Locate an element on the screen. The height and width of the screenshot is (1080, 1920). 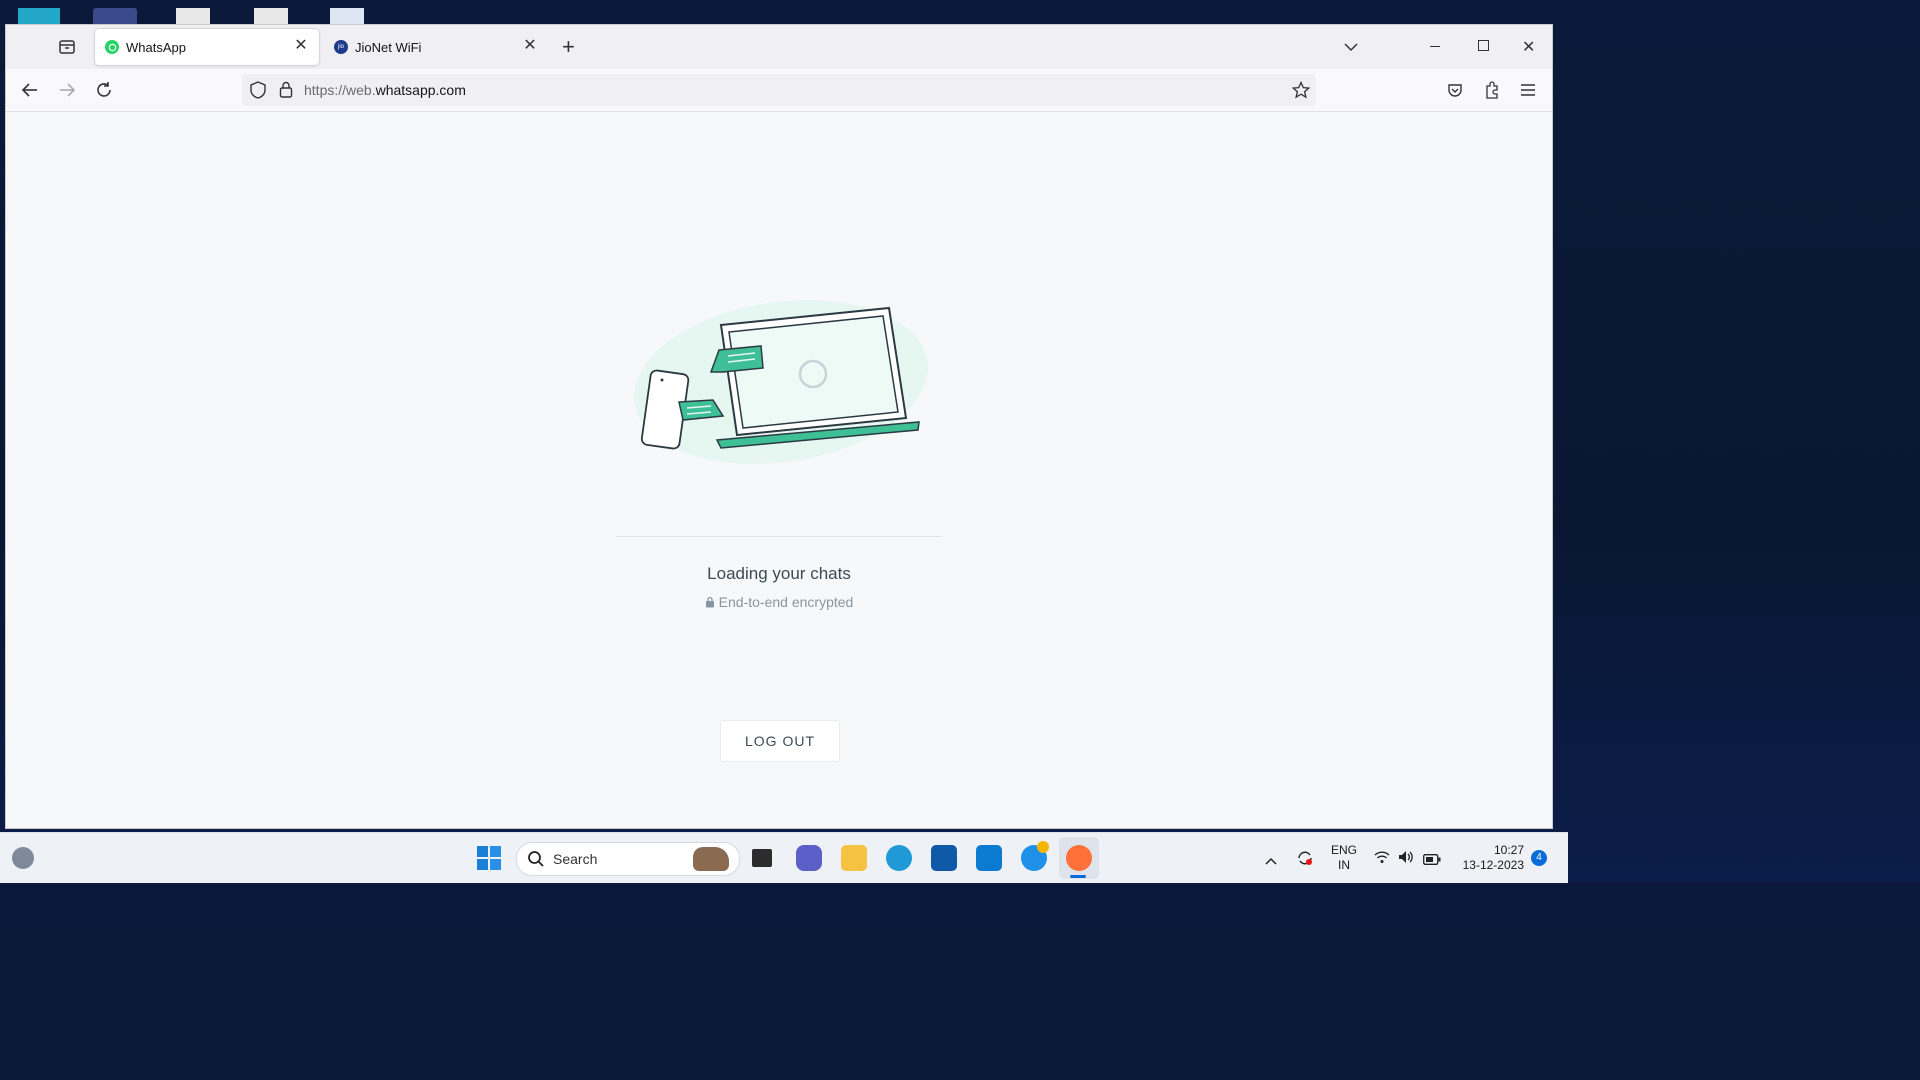
search-highlight-image is located at coordinates (711, 859).